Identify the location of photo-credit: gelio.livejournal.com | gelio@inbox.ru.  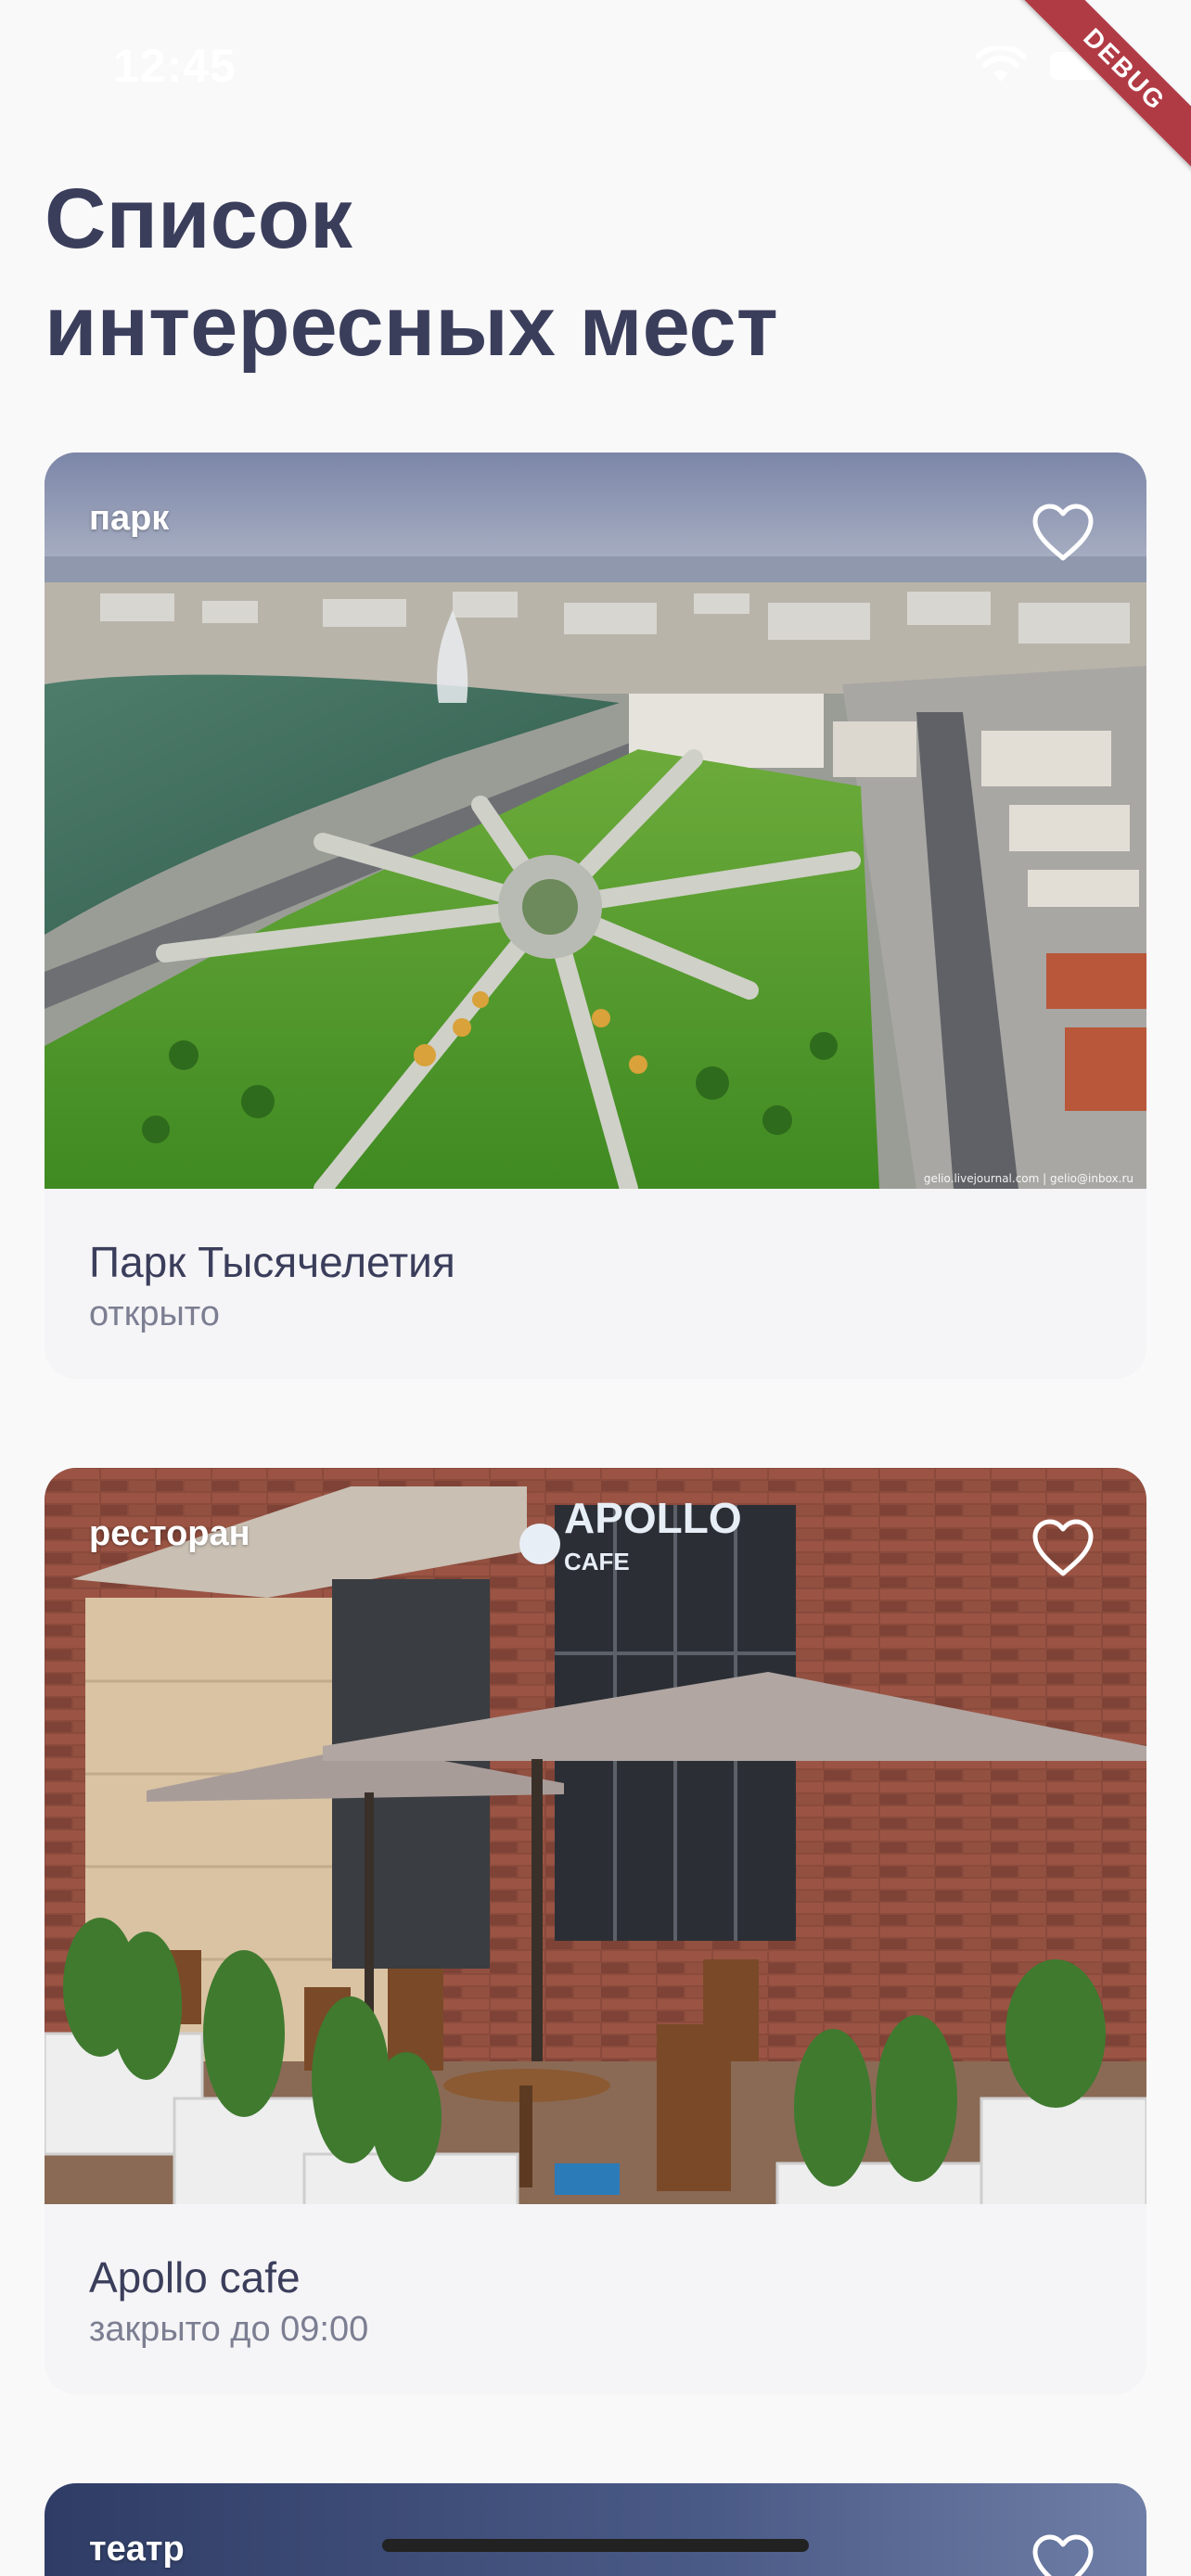
(1028, 1178).